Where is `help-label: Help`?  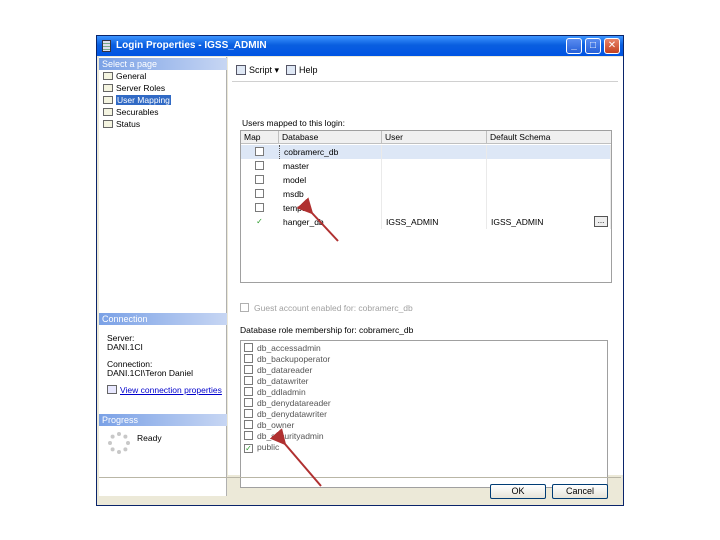
help-label: Help is located at coordinates (308, 70).